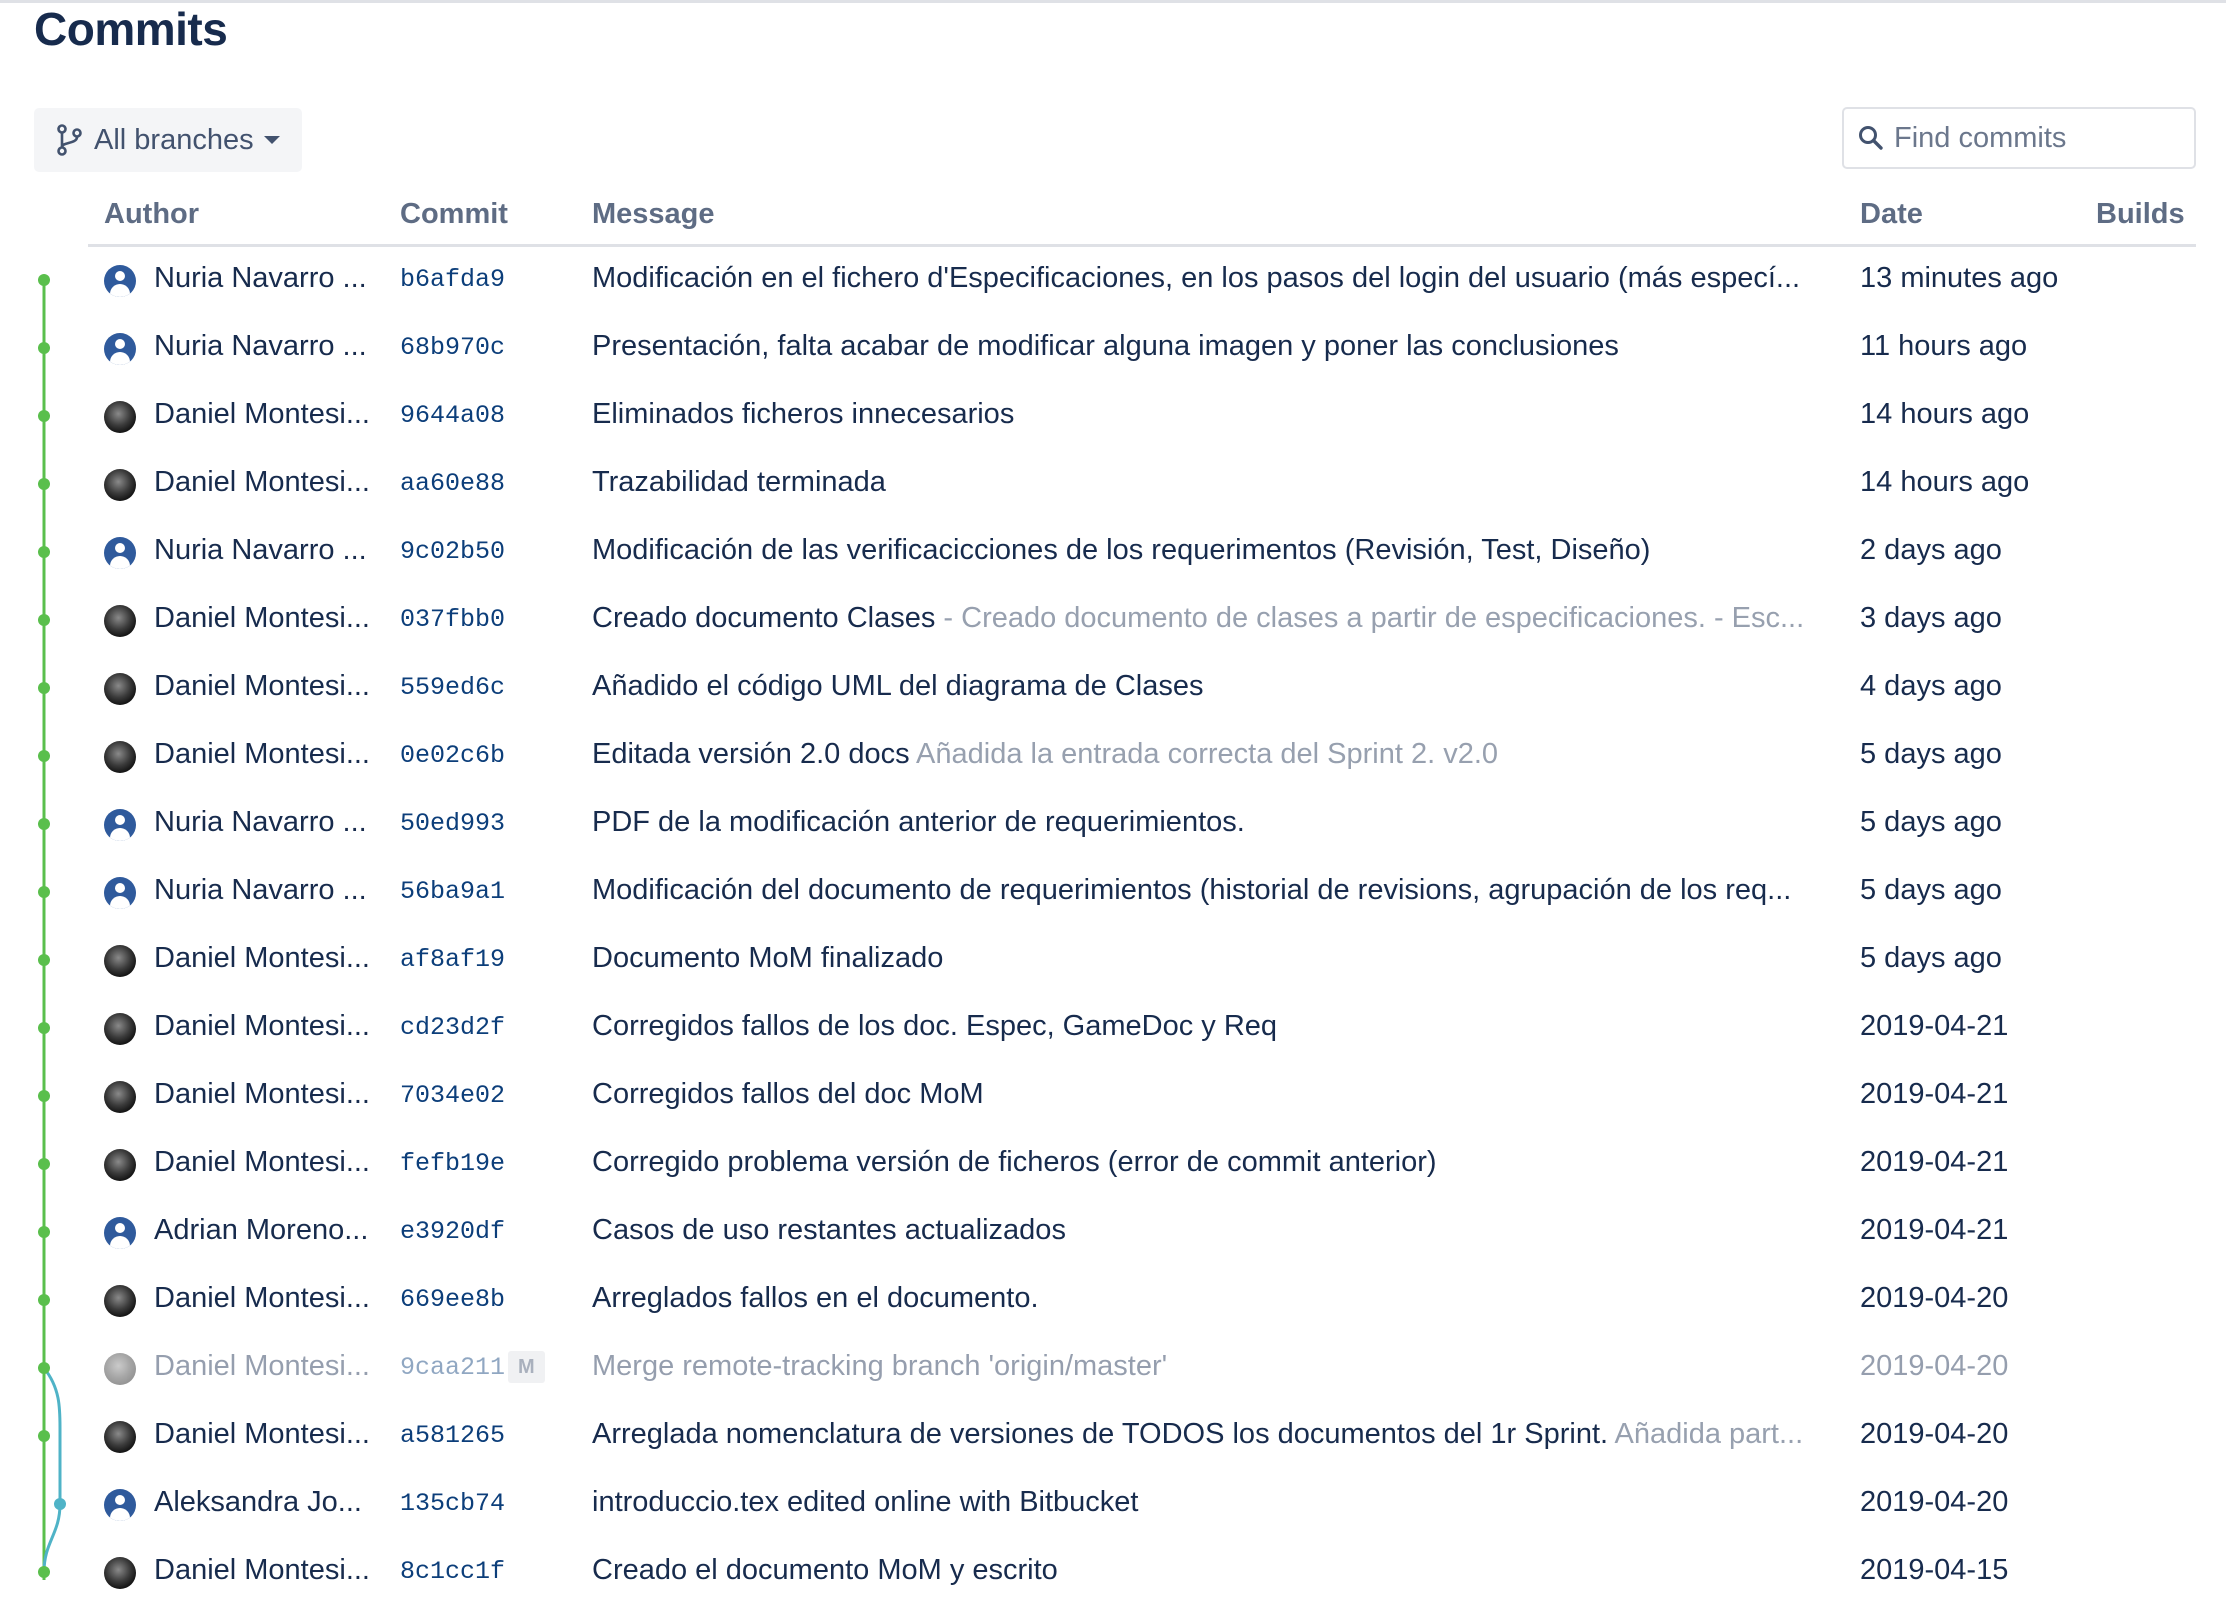 This screenshot has height=1608, width=2226. What do you see at coordinates (452, 1027) in the screenshot?
I see `commit-hash-link: cd23d2f` at bounding box center [452, 1027].